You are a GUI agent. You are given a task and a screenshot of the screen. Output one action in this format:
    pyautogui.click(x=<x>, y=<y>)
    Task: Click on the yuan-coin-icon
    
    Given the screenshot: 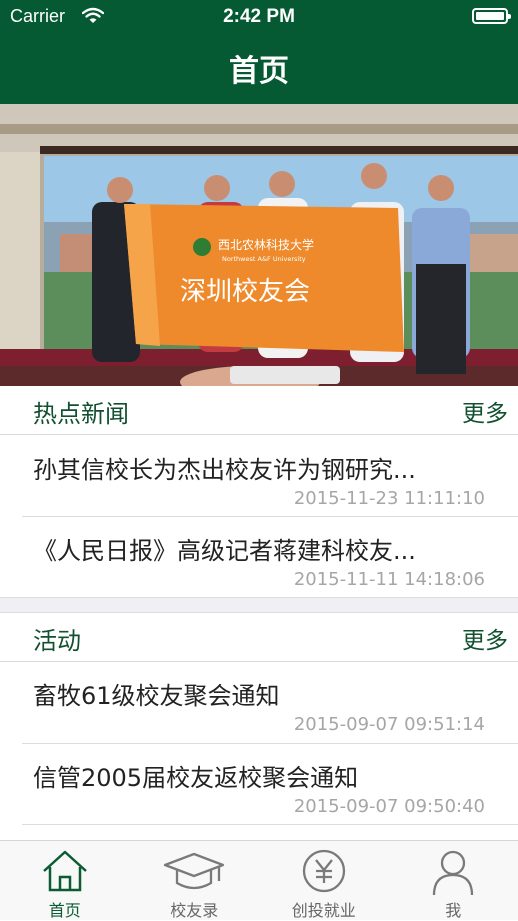 What is the action you would take?
    pyautogui.click(x=324, y=873)
    